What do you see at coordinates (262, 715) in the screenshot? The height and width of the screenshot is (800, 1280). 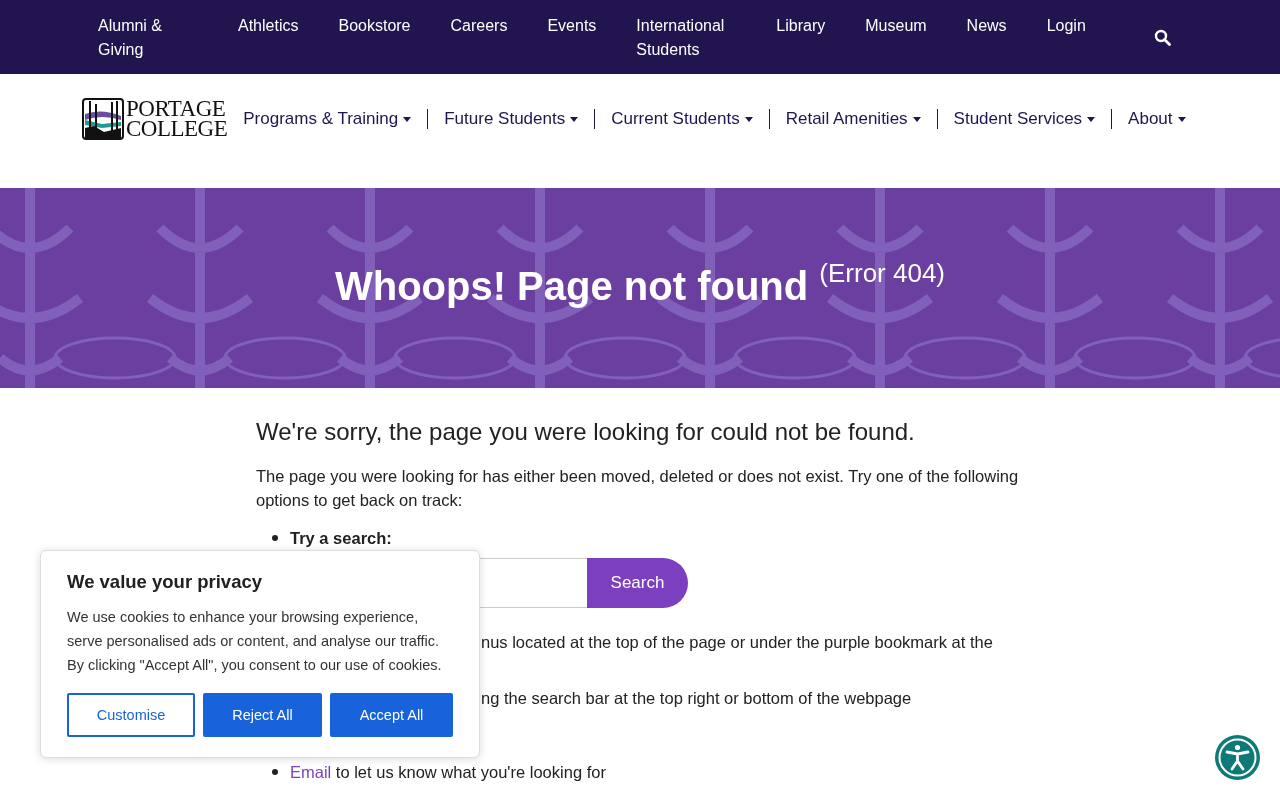 I see `cookie-button: Reject All` at bounding box center [262, 715].